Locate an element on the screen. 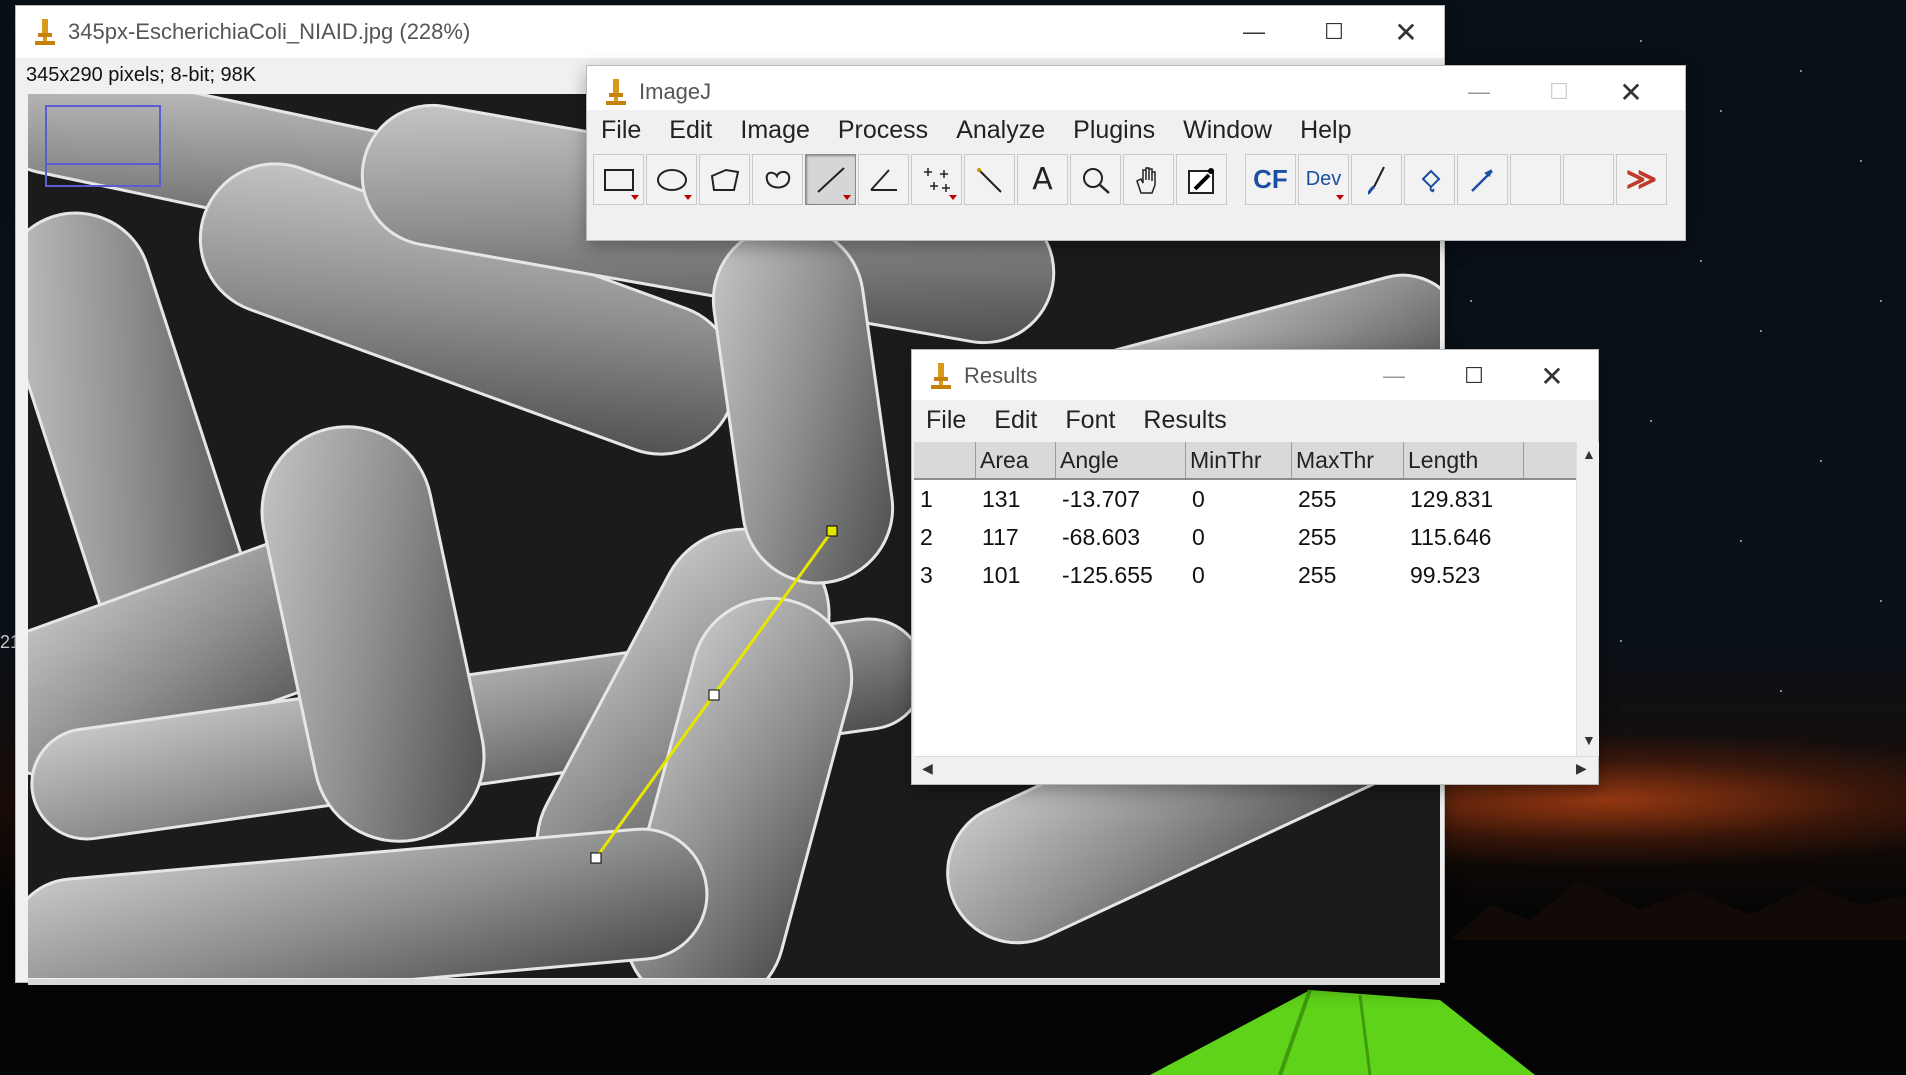 This screenshot has height=1075, width=1906. multipoint-tool-icon is located at coordinates (936, 179).